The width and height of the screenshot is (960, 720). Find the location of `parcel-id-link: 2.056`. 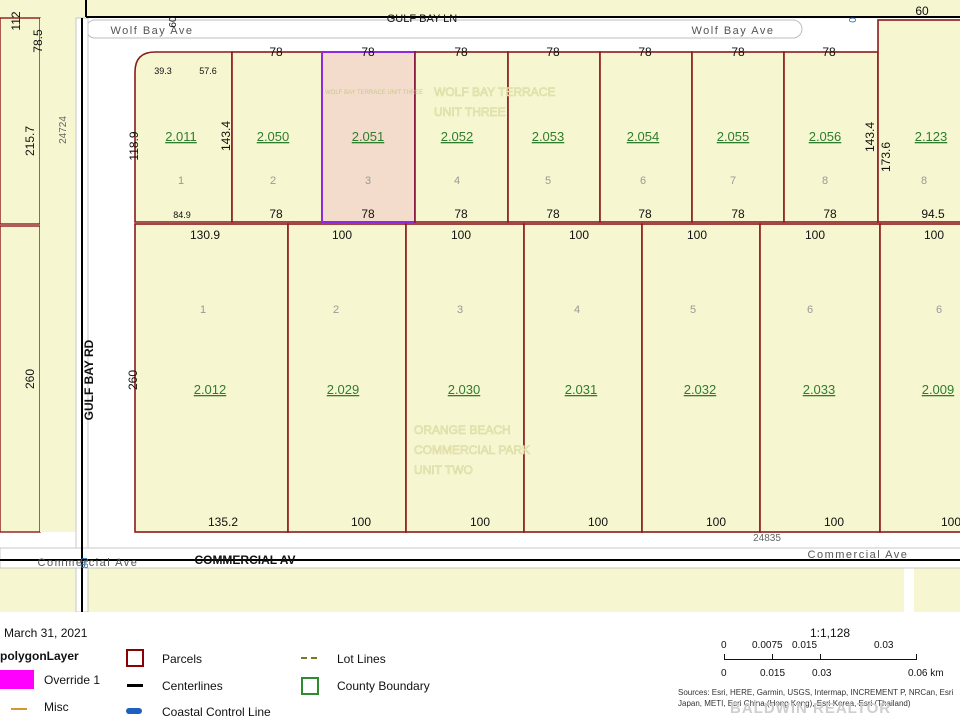

parcel-id-link: 2.056 is located at coordinates (825, 136).